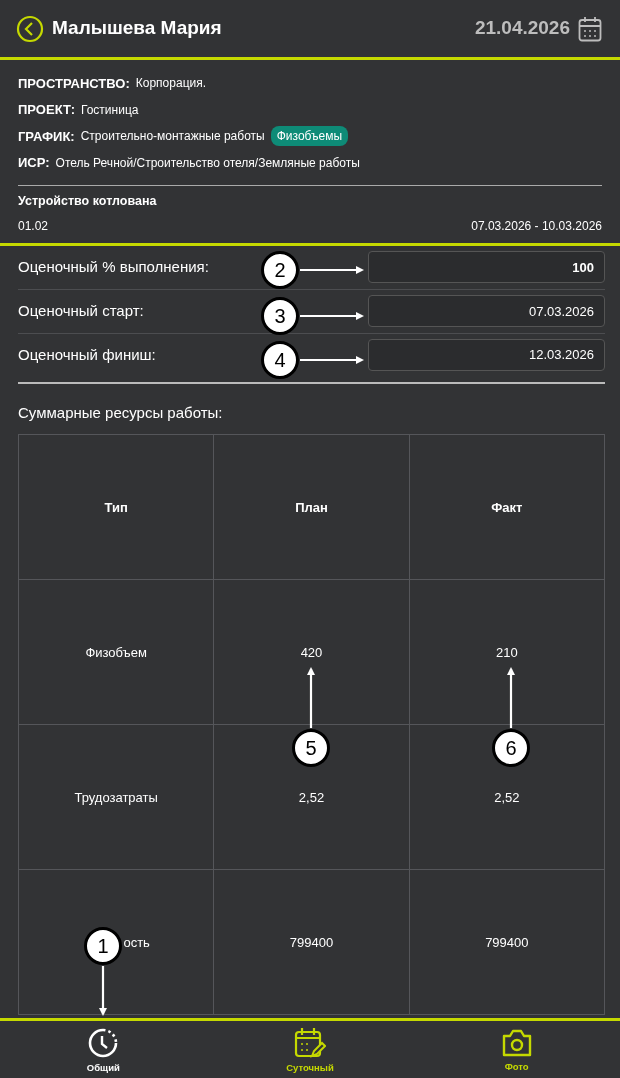  I want to click on page-title: Малышева Мария, so click(137, 28).